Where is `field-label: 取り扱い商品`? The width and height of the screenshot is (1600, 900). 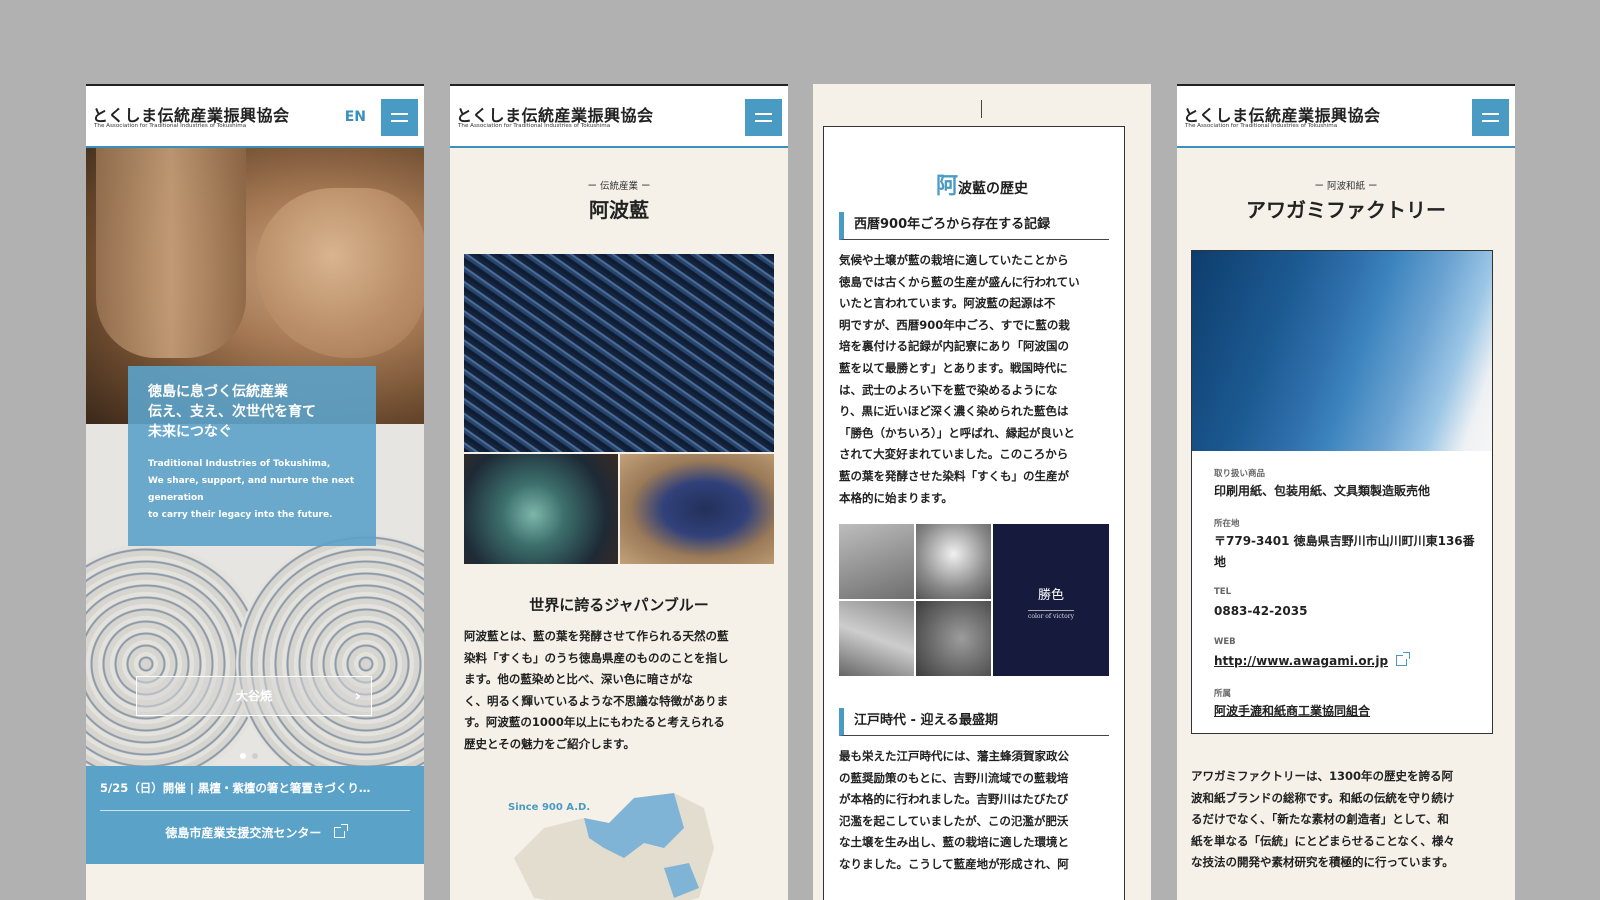
field-label: 取り扱い商品 is located at coordinates (1240, 474).